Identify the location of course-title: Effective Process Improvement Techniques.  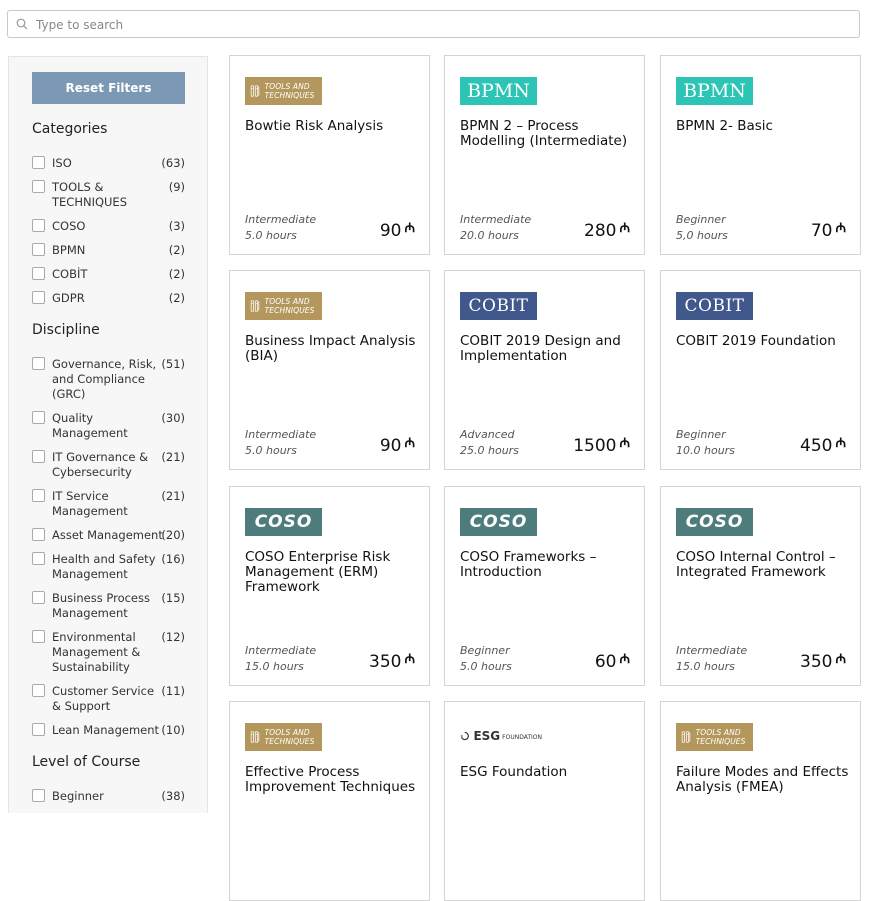
(332, 780).